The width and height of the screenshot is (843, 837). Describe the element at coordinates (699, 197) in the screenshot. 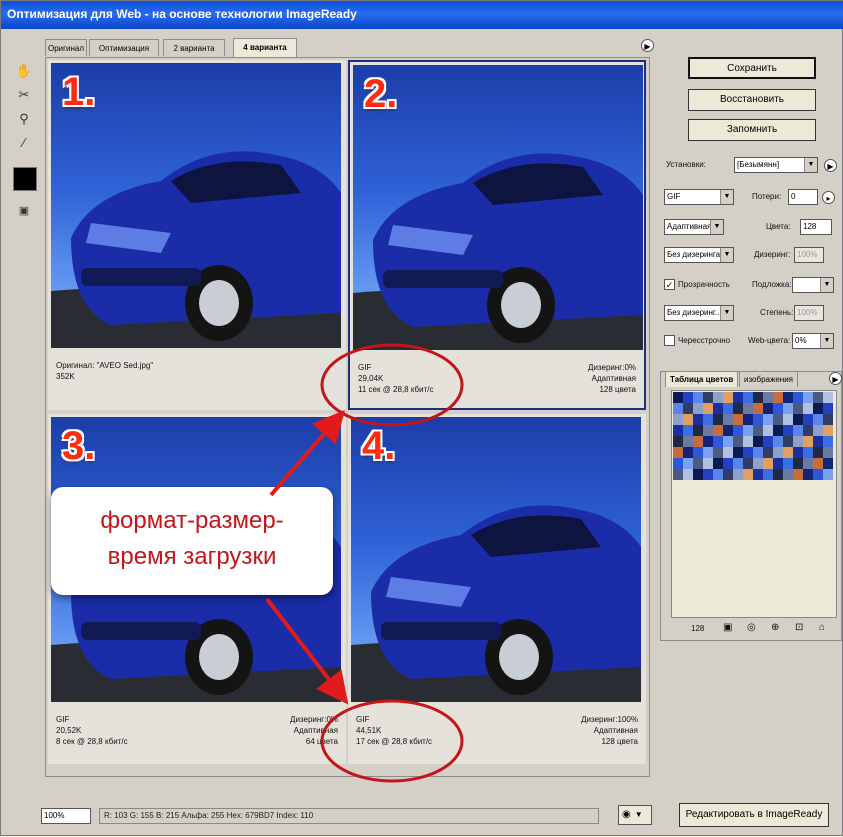

I see `format-select: GIF ▼` at that location.